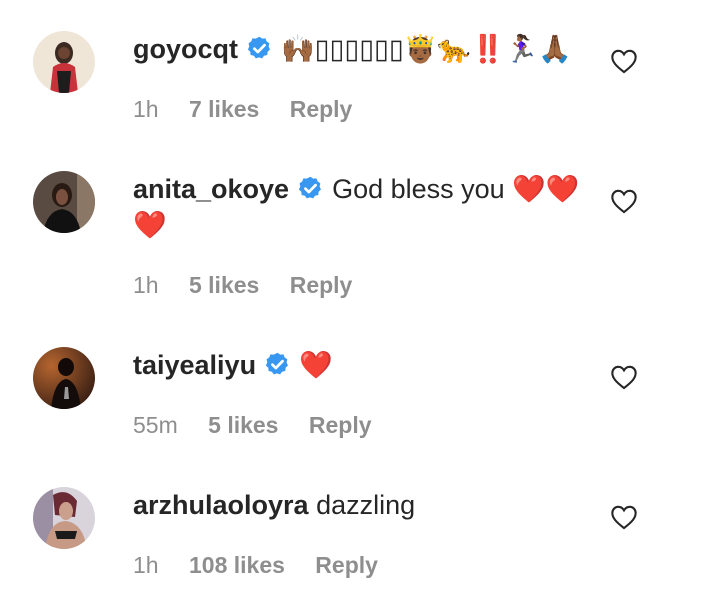 Image resolution: width=720 pixels, height=605 pixels. What do you see at coordinates (194, 365) in the screenshot?
I see `username: taiyealiyu` at bounding box center [194, 365].